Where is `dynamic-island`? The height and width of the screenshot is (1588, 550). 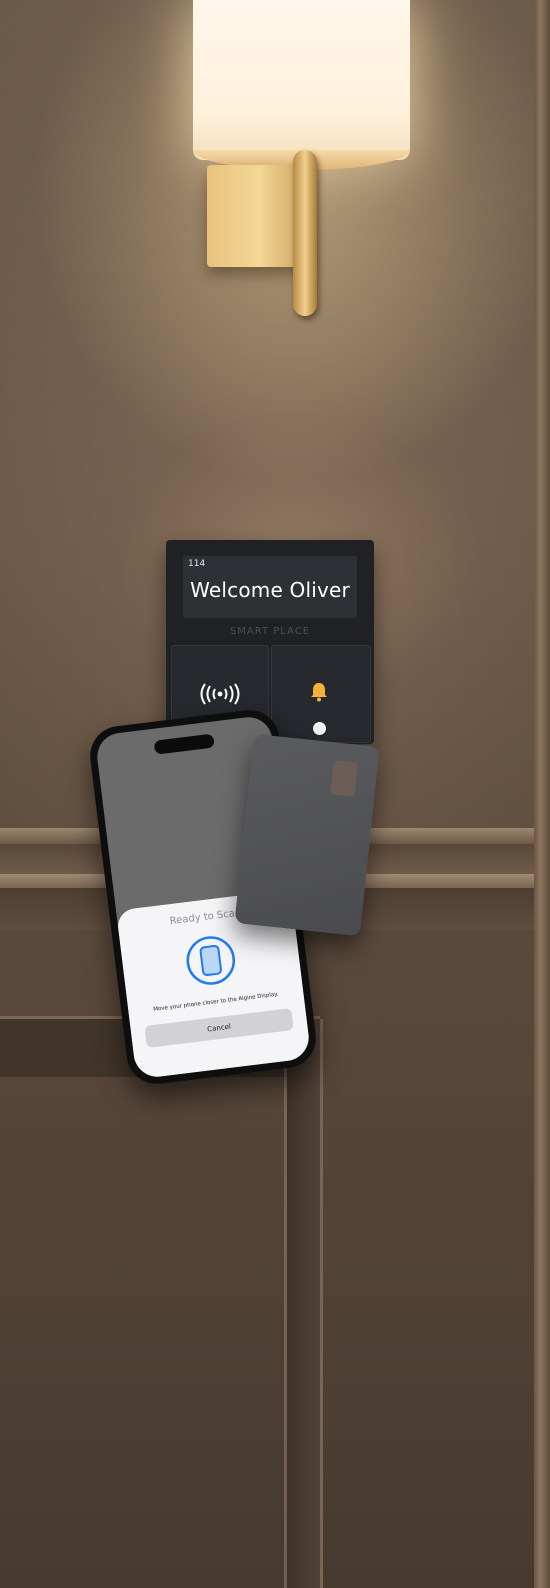
dynamic-island is located at coordinates (184, 744).